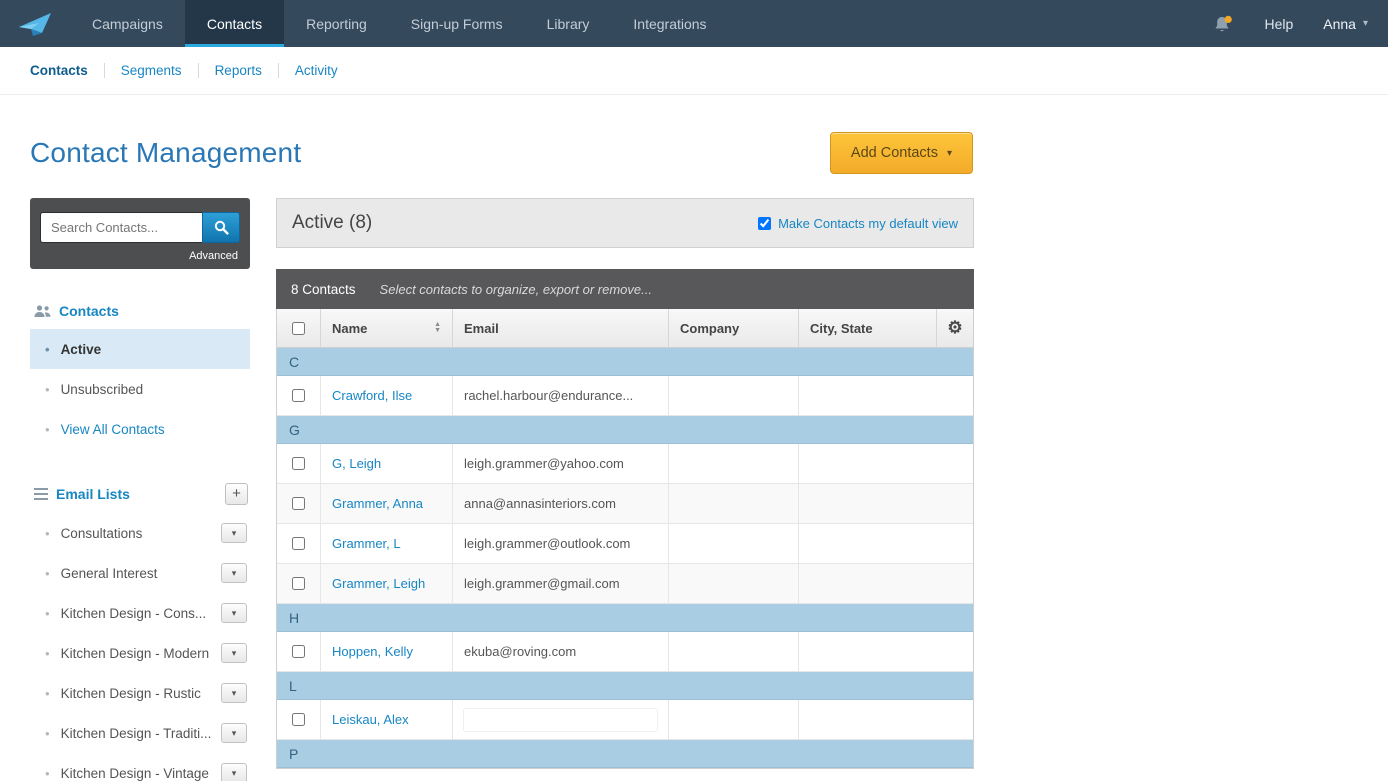  I want to click on table-header-row: Name ▲ ▼ Email Company City, State ⚙, so click(625, 328).